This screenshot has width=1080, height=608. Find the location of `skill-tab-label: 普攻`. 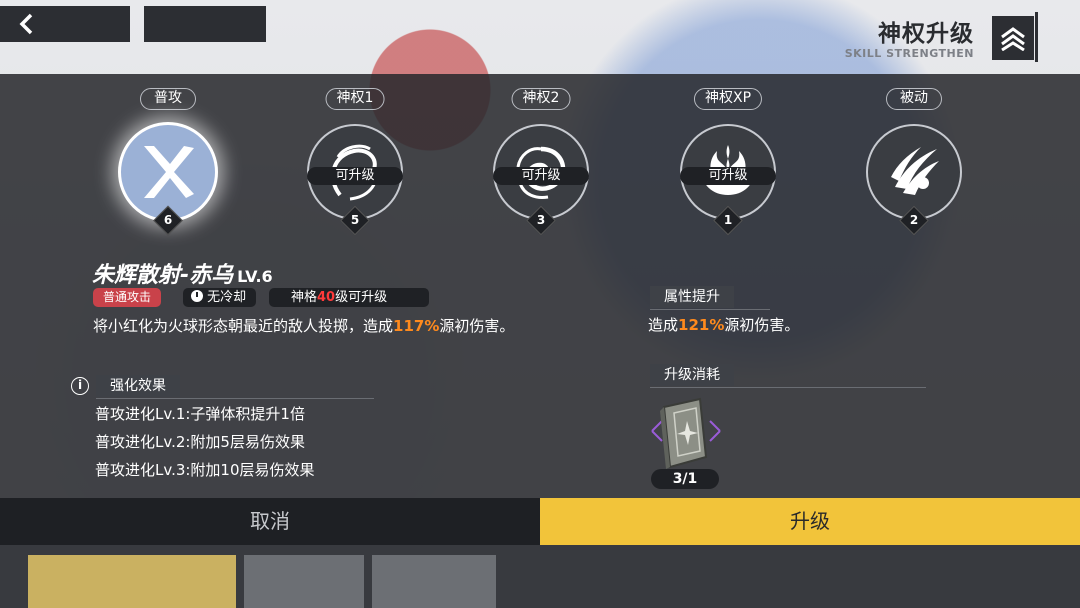

skill-tab-label: 普攻 is located at coordinates (168, 99).